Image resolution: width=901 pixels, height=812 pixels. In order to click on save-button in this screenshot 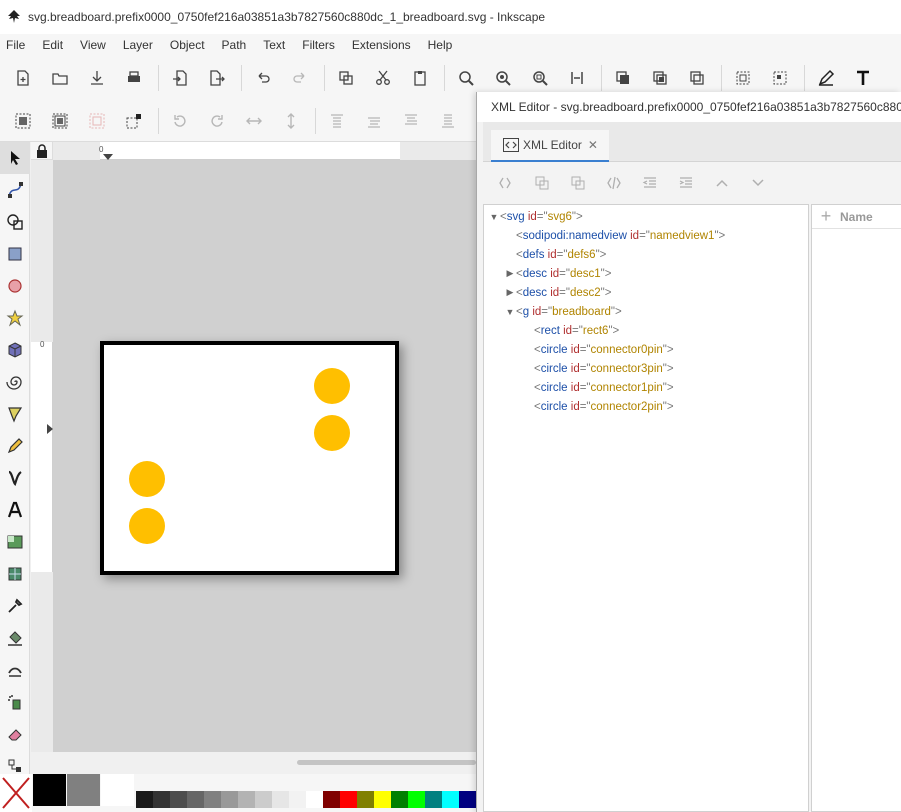, I will do `click(97, 78)`.